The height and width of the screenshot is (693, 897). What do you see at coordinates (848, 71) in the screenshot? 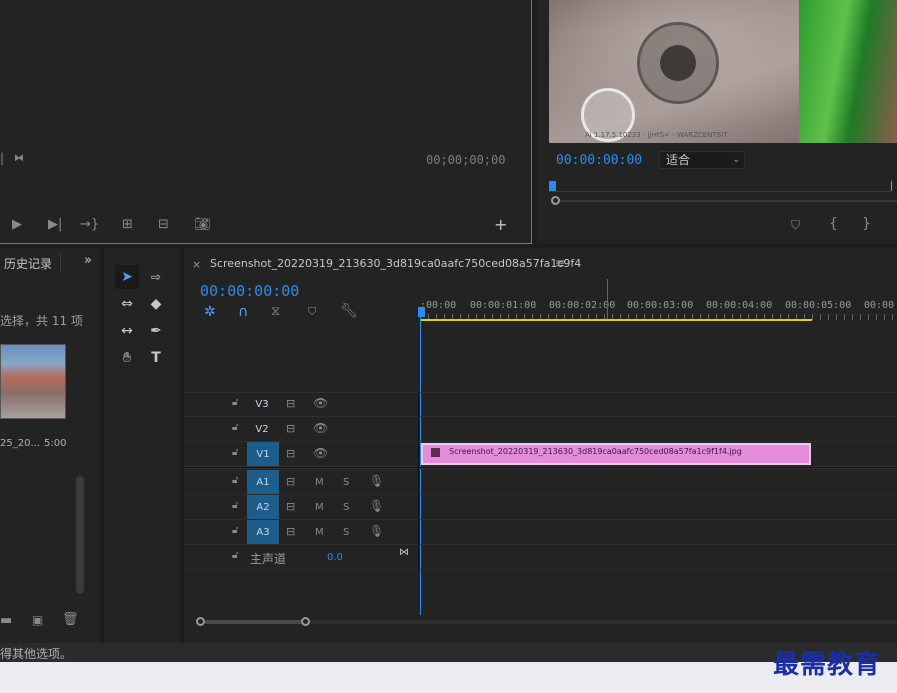
I see `character-figure` at bounding box center [848, 71].